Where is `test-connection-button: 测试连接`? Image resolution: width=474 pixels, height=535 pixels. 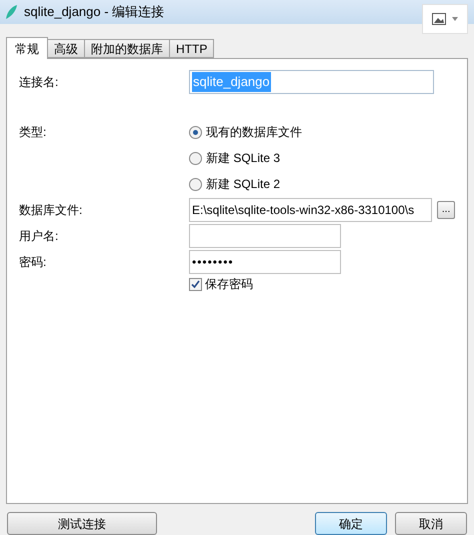 test-connection-button: 测试连接 is located at coordinates (82, 523).